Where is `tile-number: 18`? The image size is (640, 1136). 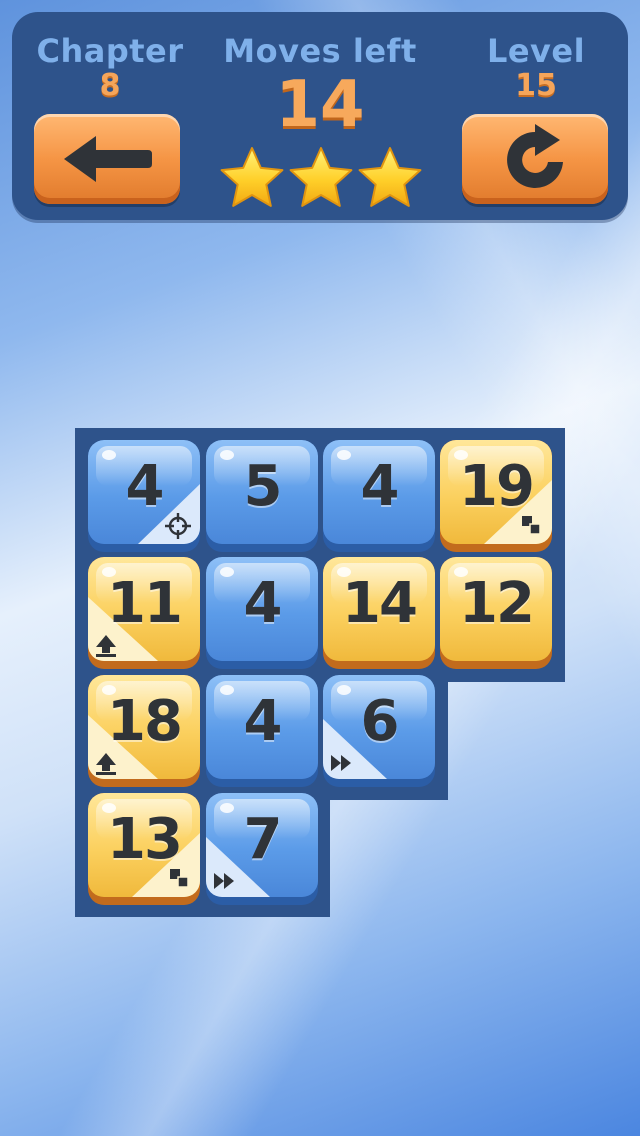 tile-number: 18 is located at coordinates (145, 721).